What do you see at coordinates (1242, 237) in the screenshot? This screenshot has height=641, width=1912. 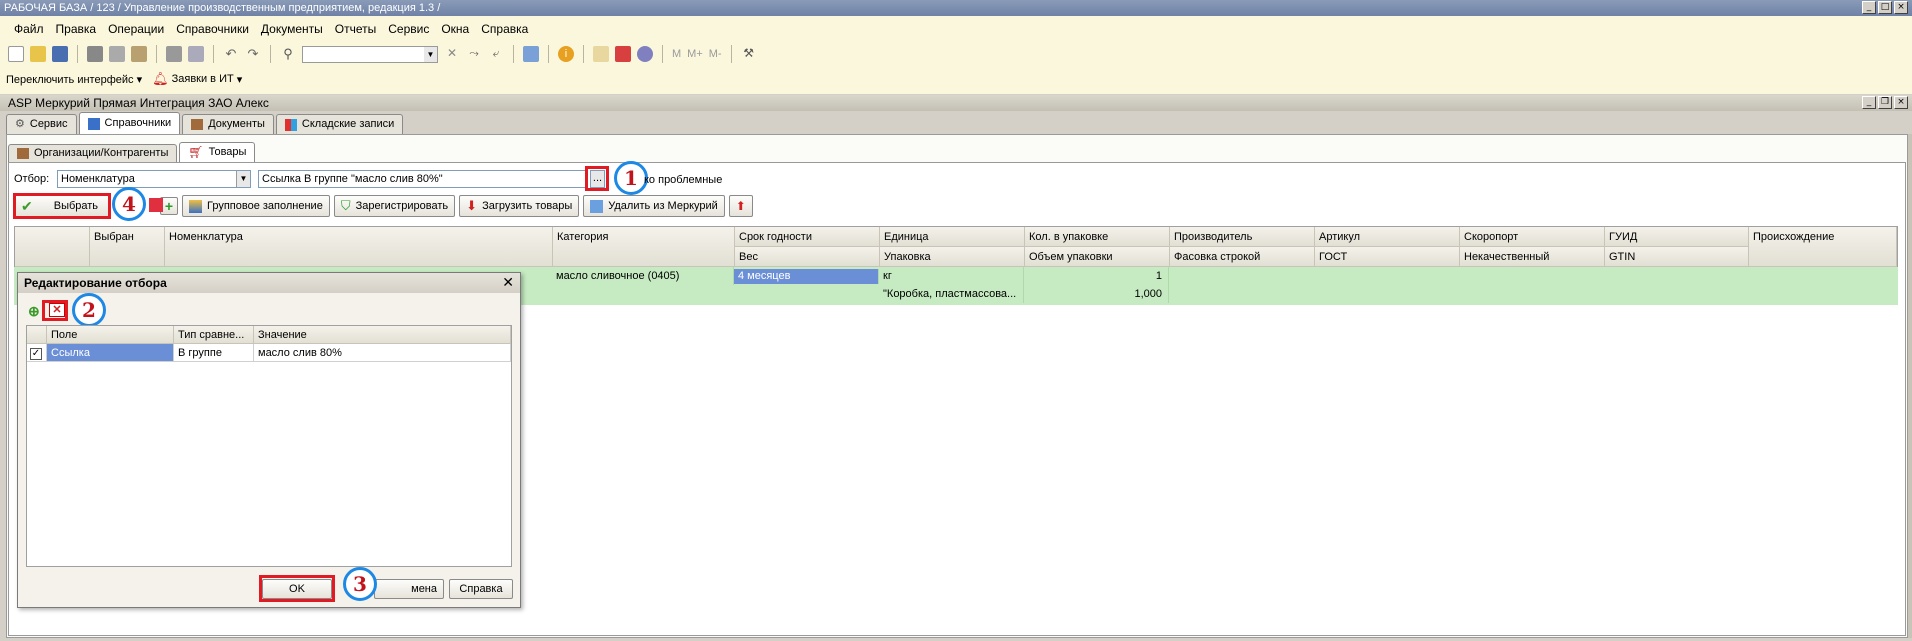 I see `grid-header-manufacturer: Производитель` at bounding box center [1242, 237].